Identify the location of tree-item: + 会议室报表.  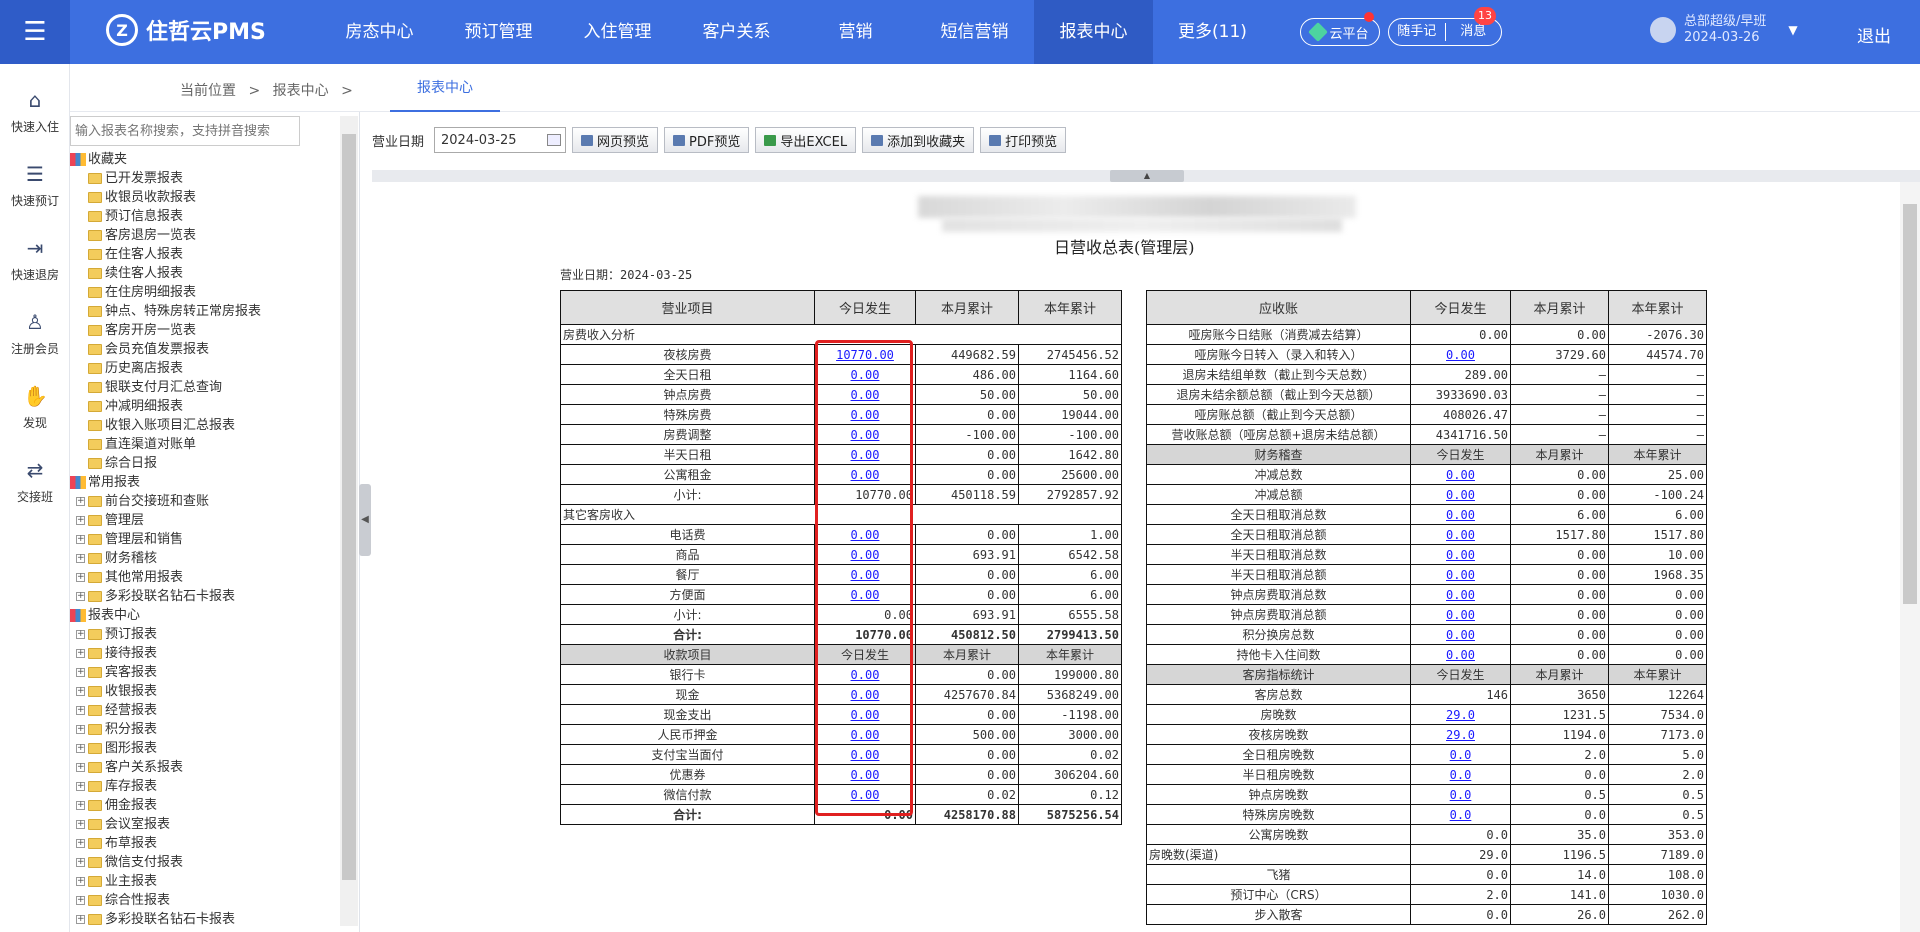
(205, 824).